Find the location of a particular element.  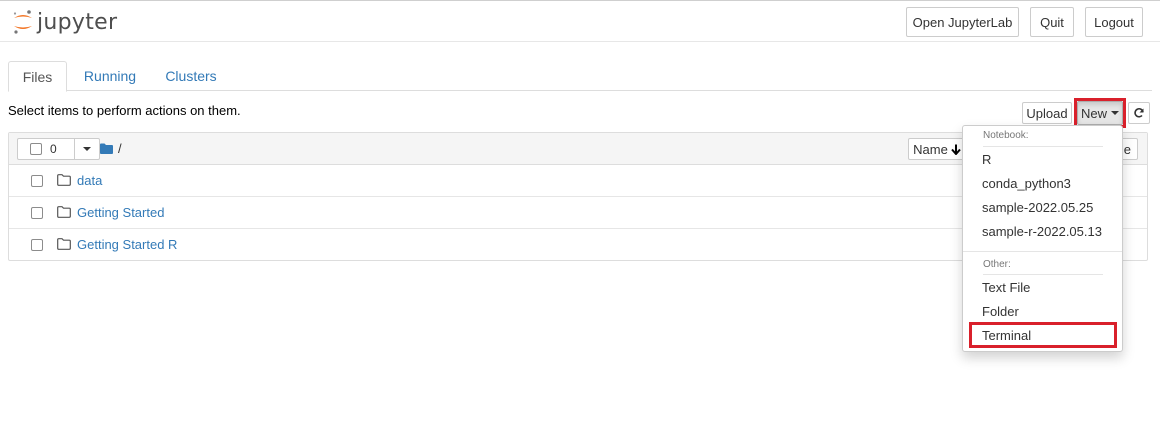

tab-bar: Files Running Clusters is located at coordinates (580, 76).